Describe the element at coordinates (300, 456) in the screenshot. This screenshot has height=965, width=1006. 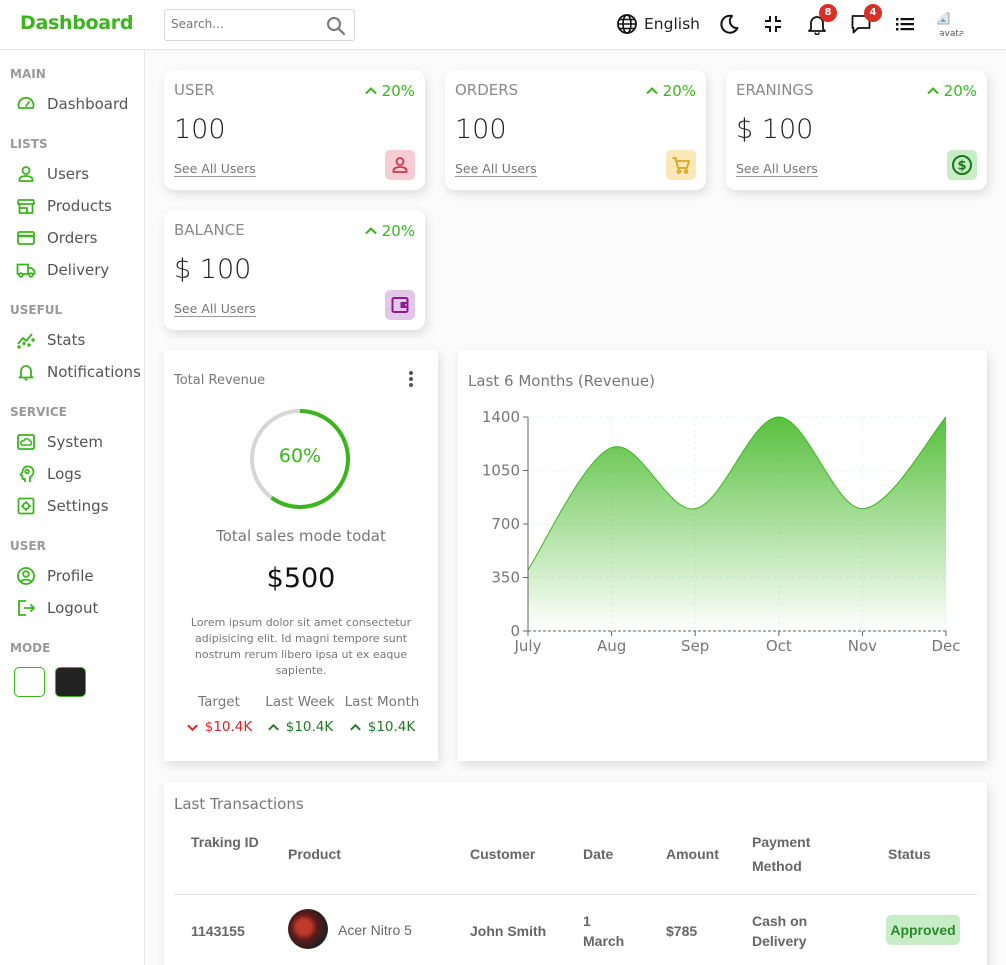
I see `revenue-progress-label: 60%` at that location.